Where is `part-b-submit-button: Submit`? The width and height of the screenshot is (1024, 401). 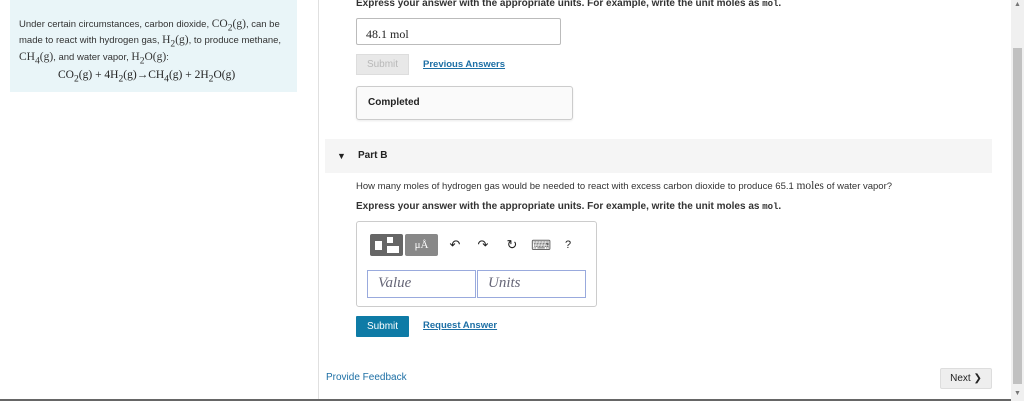 part-b-submit-button: Submit is located at coordinates (382, 326).